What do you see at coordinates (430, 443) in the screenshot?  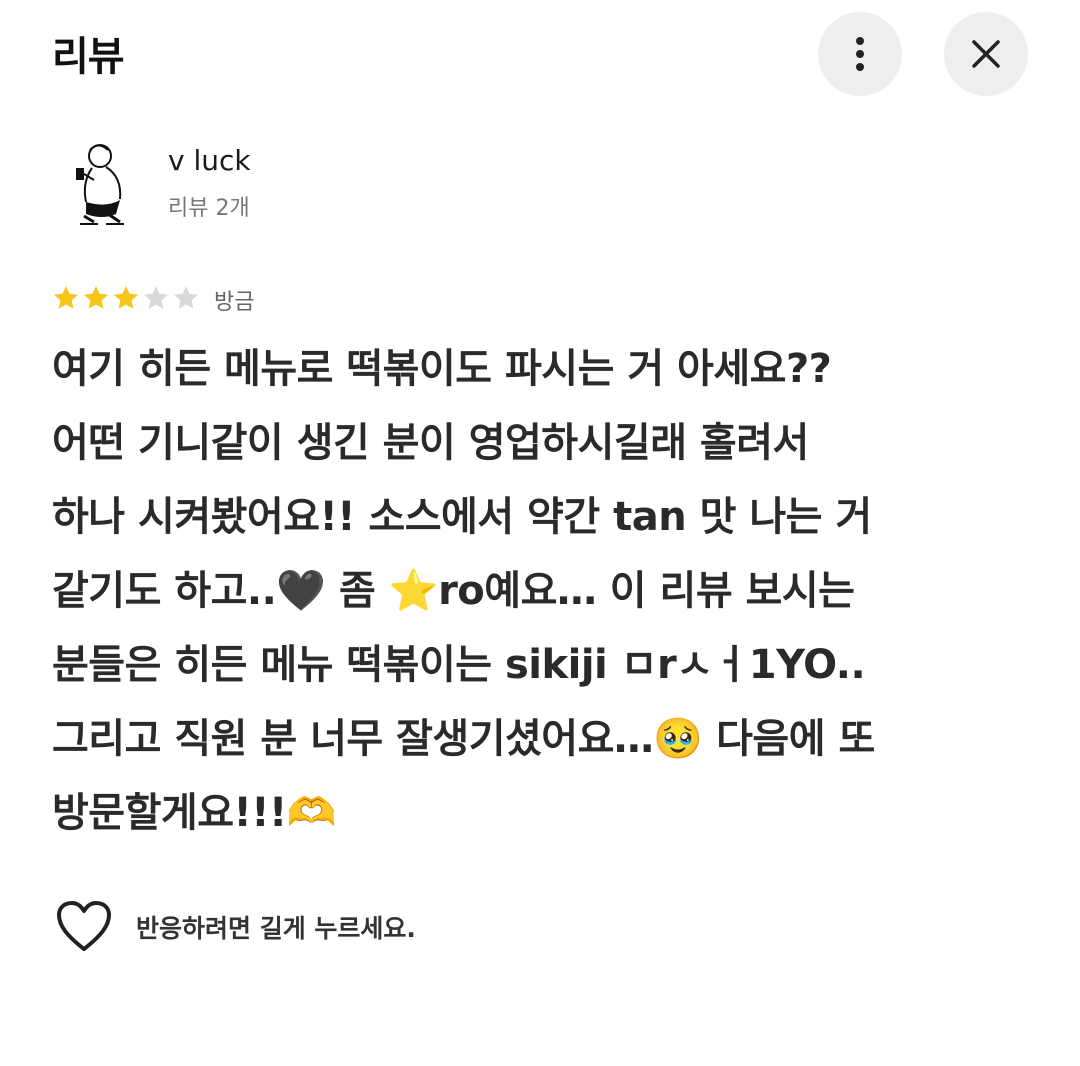 I see `review-line: 어떤 기니같이 생긴 분이 영업하시길래 홀려서` at bounding box center [430, 443].